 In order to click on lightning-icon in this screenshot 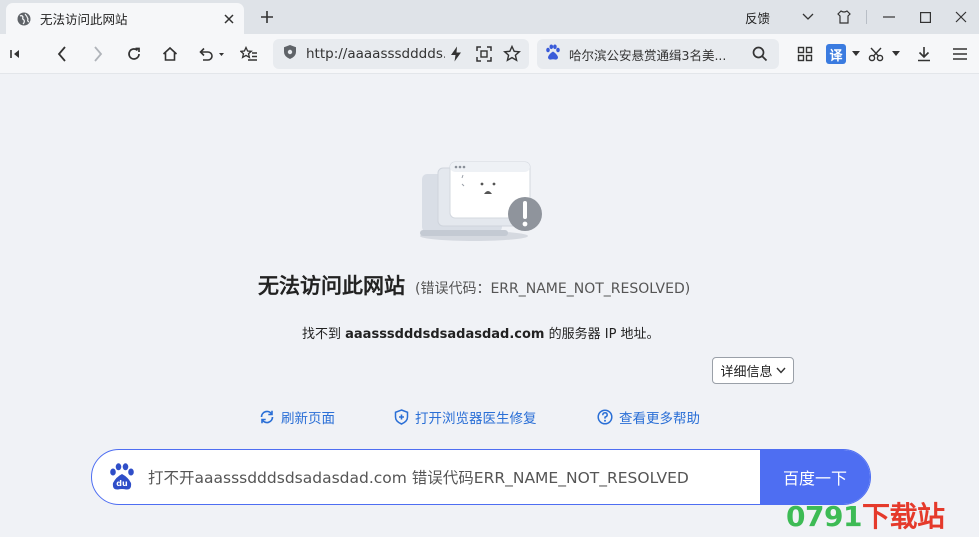, I will do `click(456, 54)`.